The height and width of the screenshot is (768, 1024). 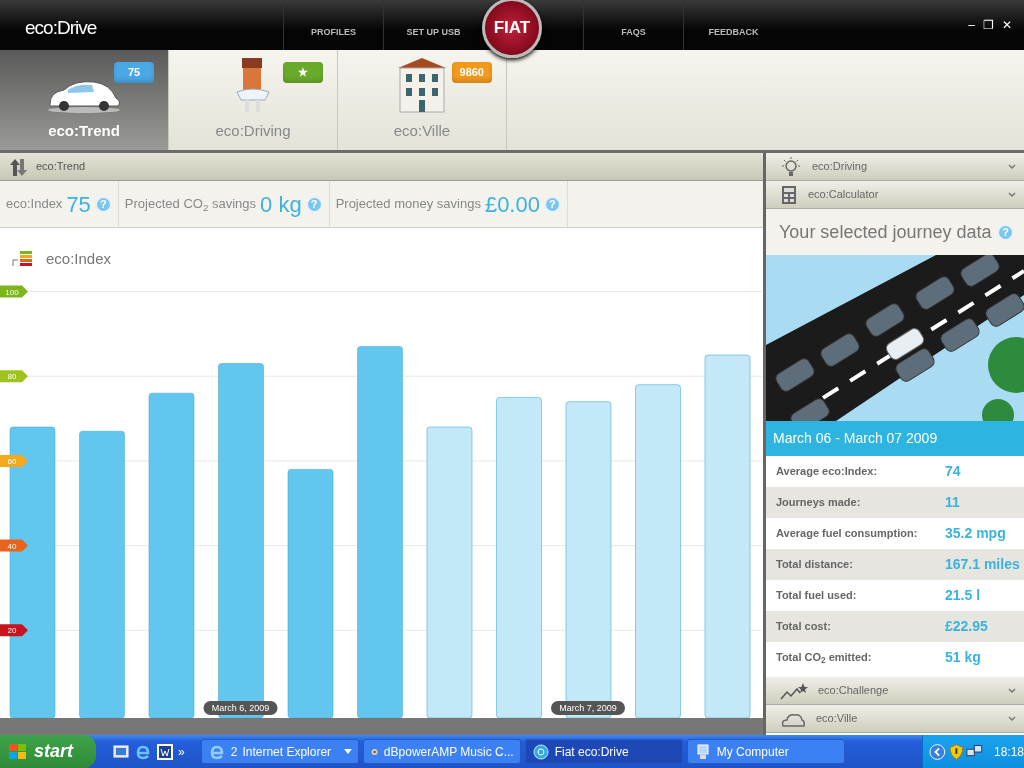 What do you see at coordinates (540, 751) in the screenshot?
I see `swirl-icon` at bounding box center [540, 751].